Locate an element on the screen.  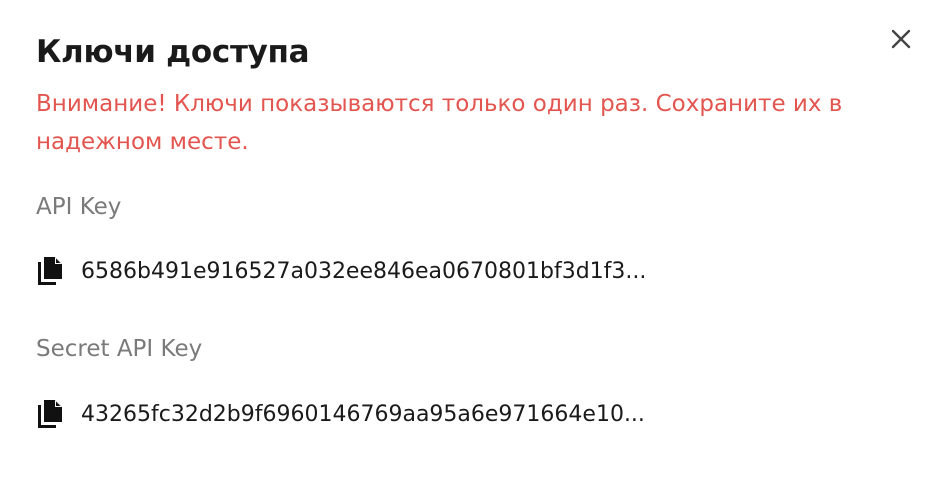
api-key-label: API Key is located at coordinates (79, 207).